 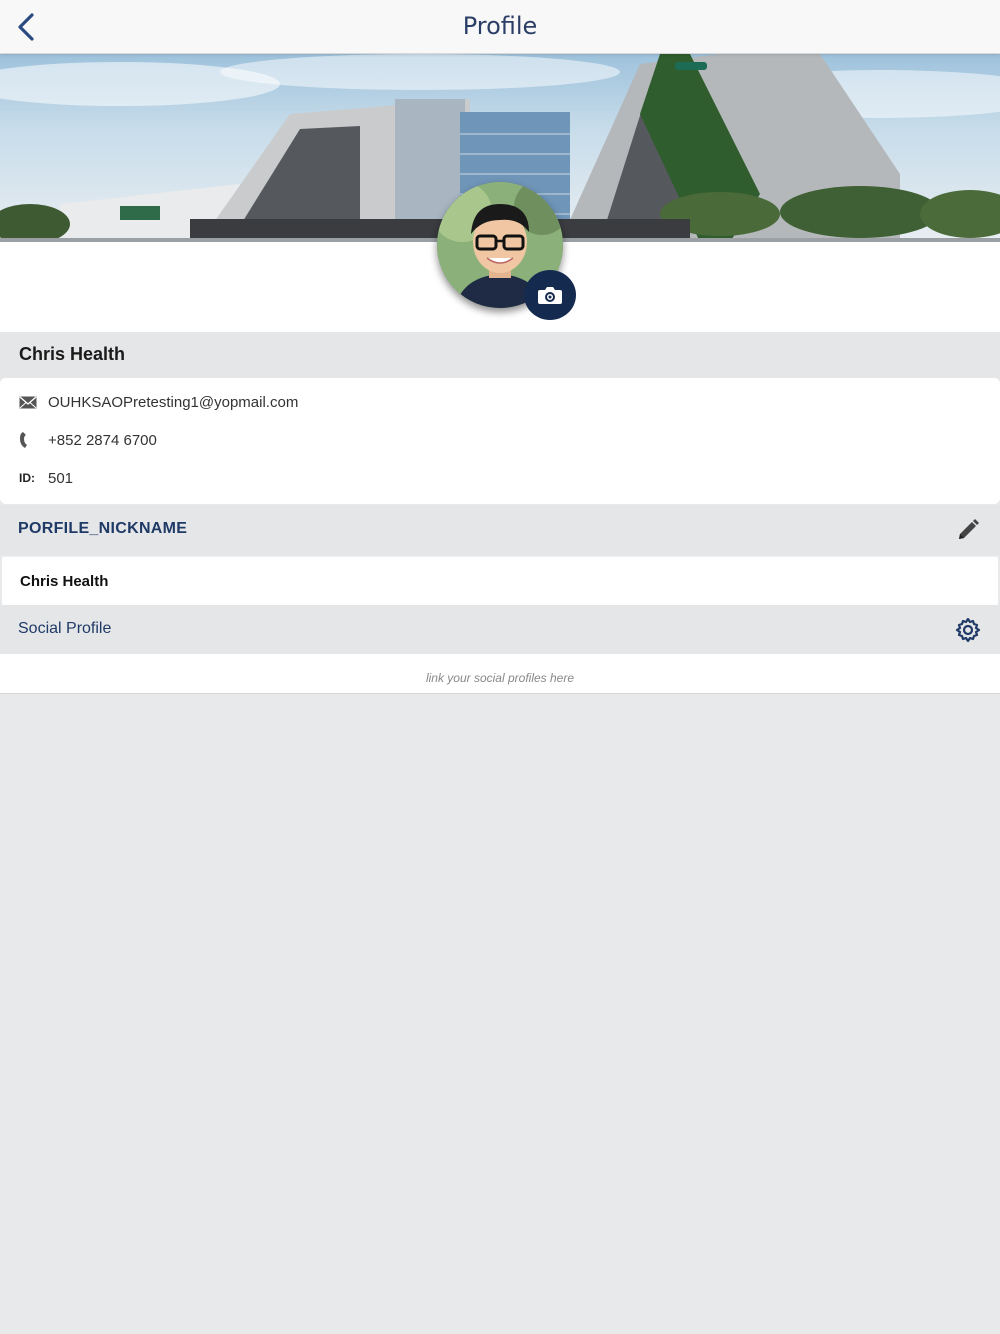 I want to click on social-section-label: Social Profile, so click(x=65, y=628).